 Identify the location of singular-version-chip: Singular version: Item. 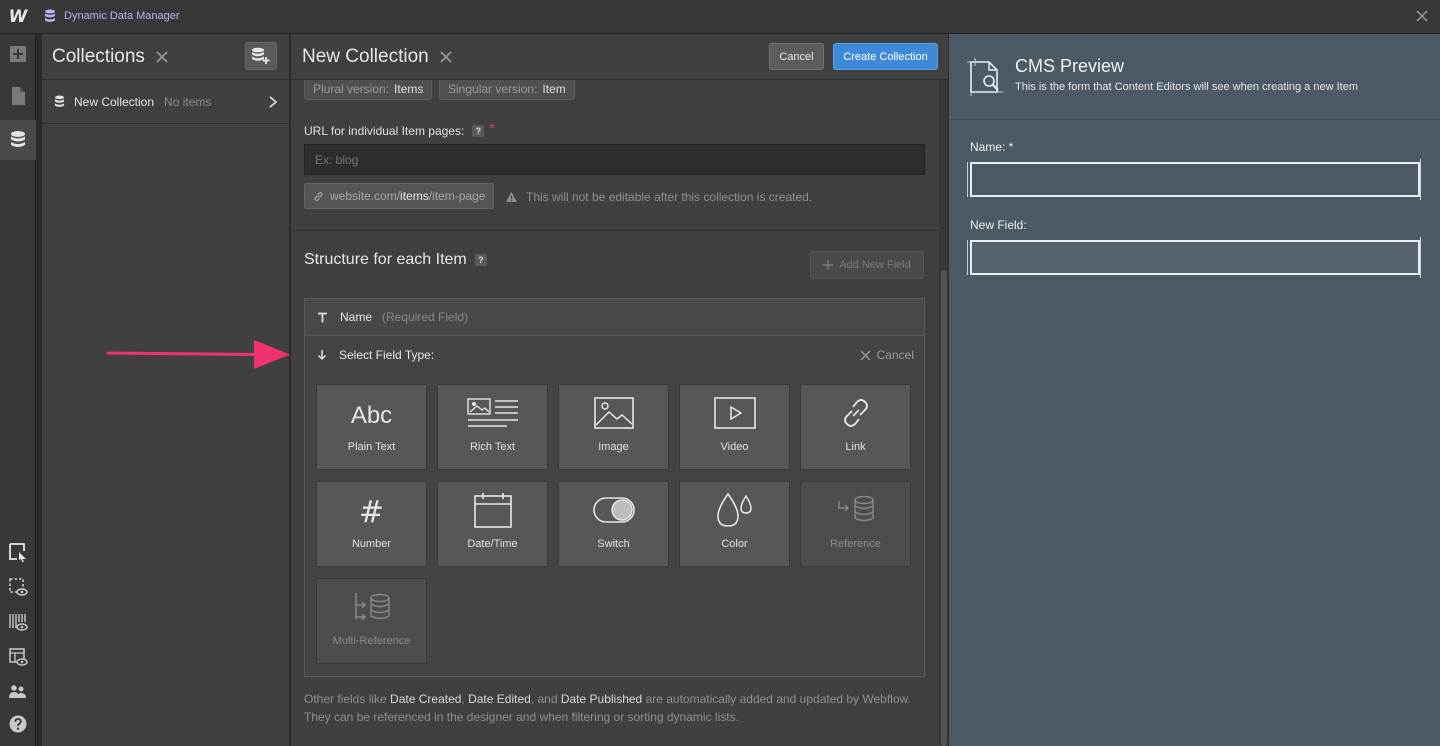
(507, 89).